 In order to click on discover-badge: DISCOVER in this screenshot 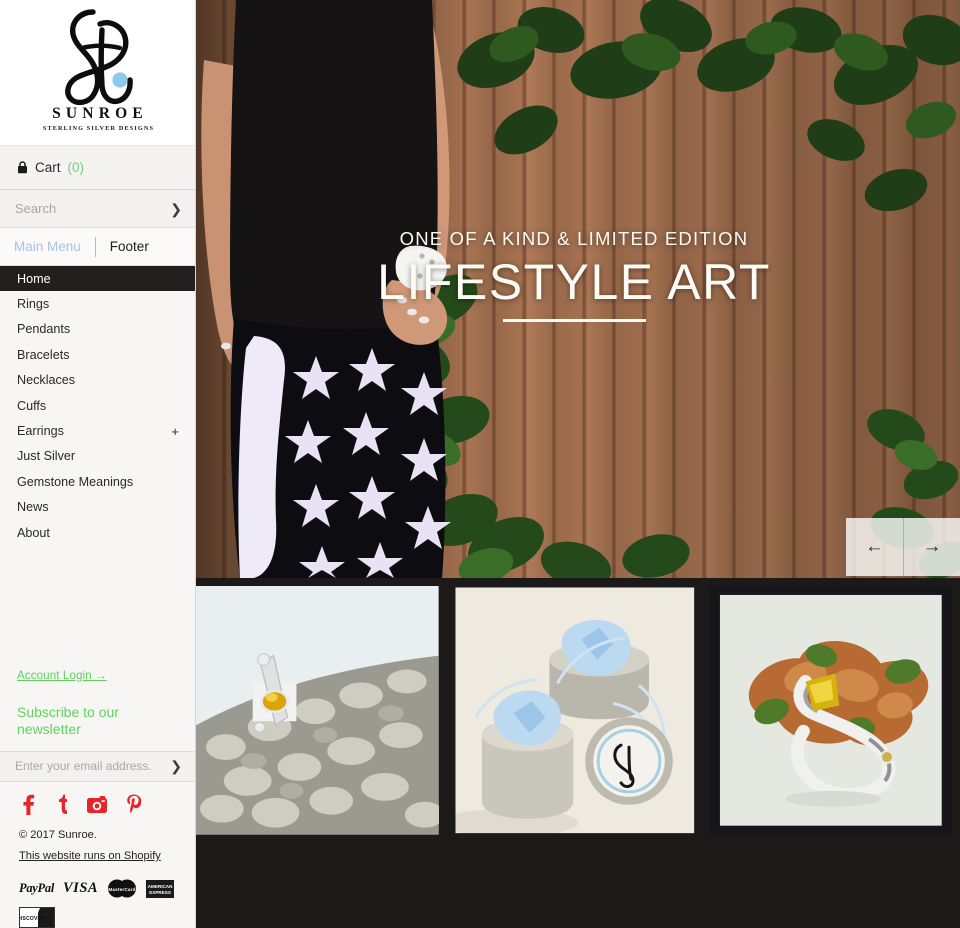, I will do `click(37, 917)`.